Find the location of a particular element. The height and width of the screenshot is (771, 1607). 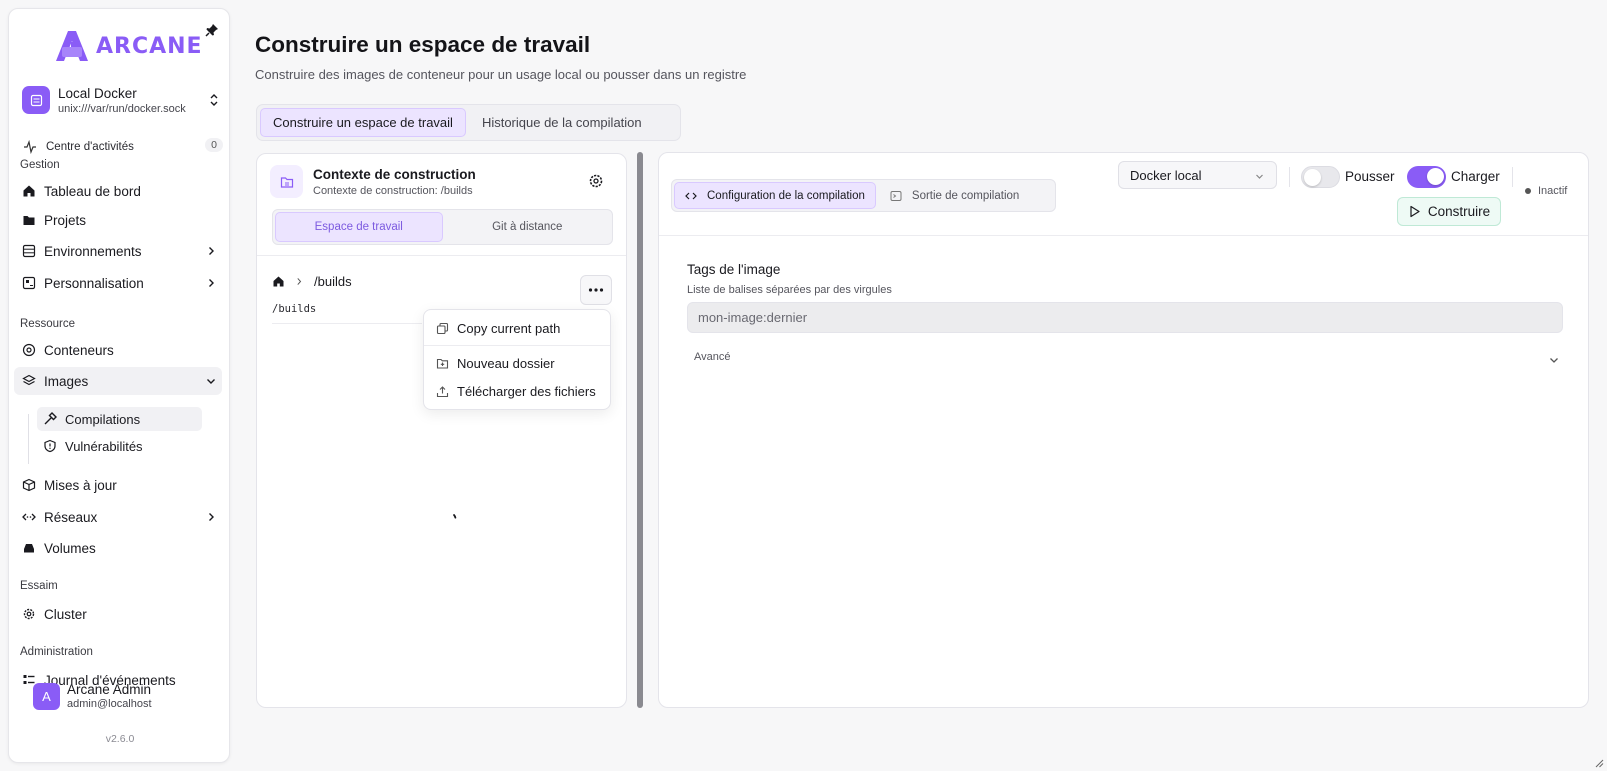

sidebar-item-label: Projets is located at coordinates (65, 220).